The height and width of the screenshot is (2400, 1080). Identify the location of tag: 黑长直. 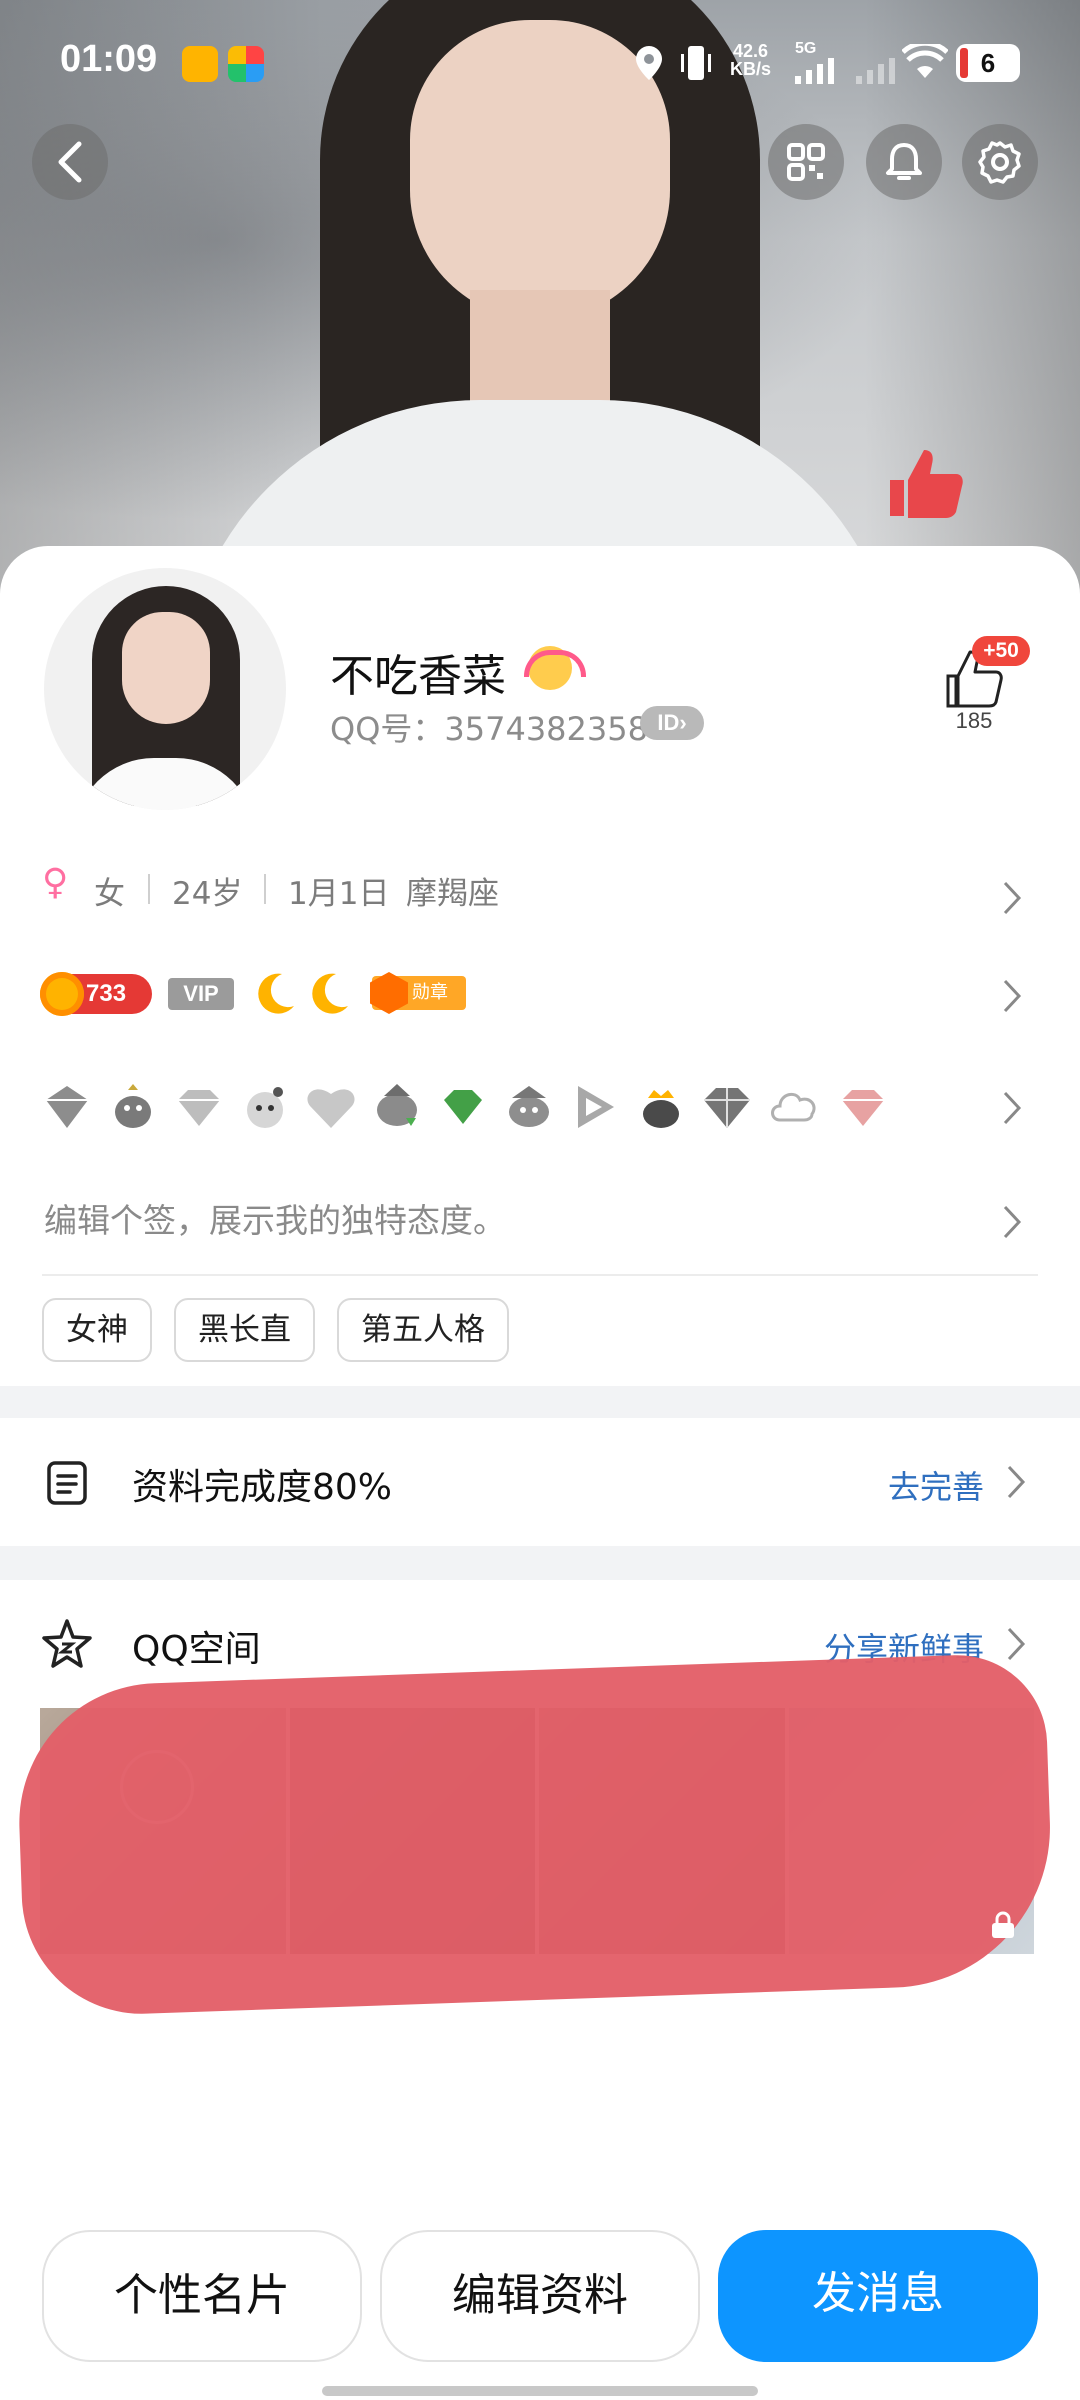
(244, 1330).